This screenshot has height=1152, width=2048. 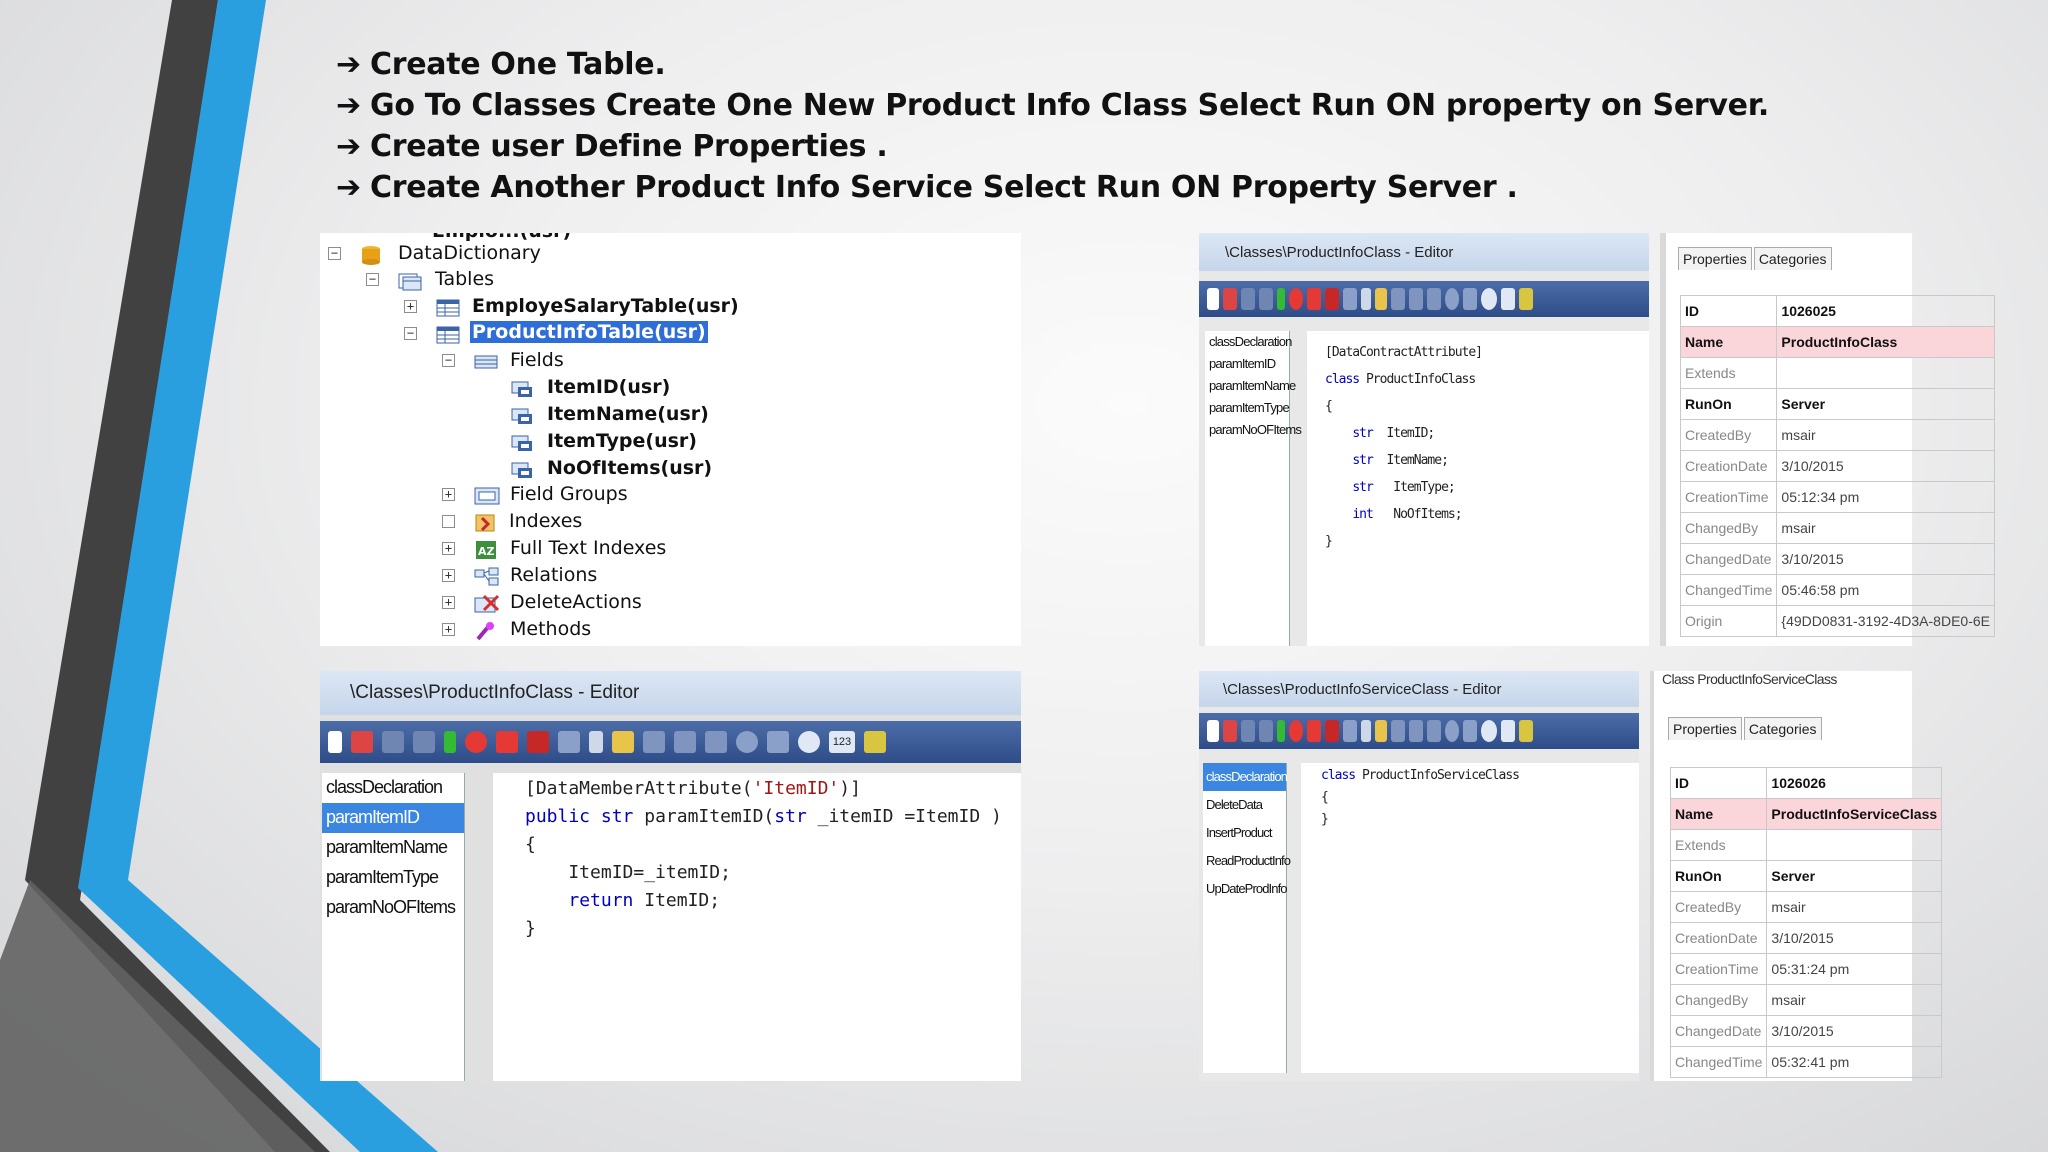 I want to click on tree-item-relations: + Relations, so click(x=545, y=576).